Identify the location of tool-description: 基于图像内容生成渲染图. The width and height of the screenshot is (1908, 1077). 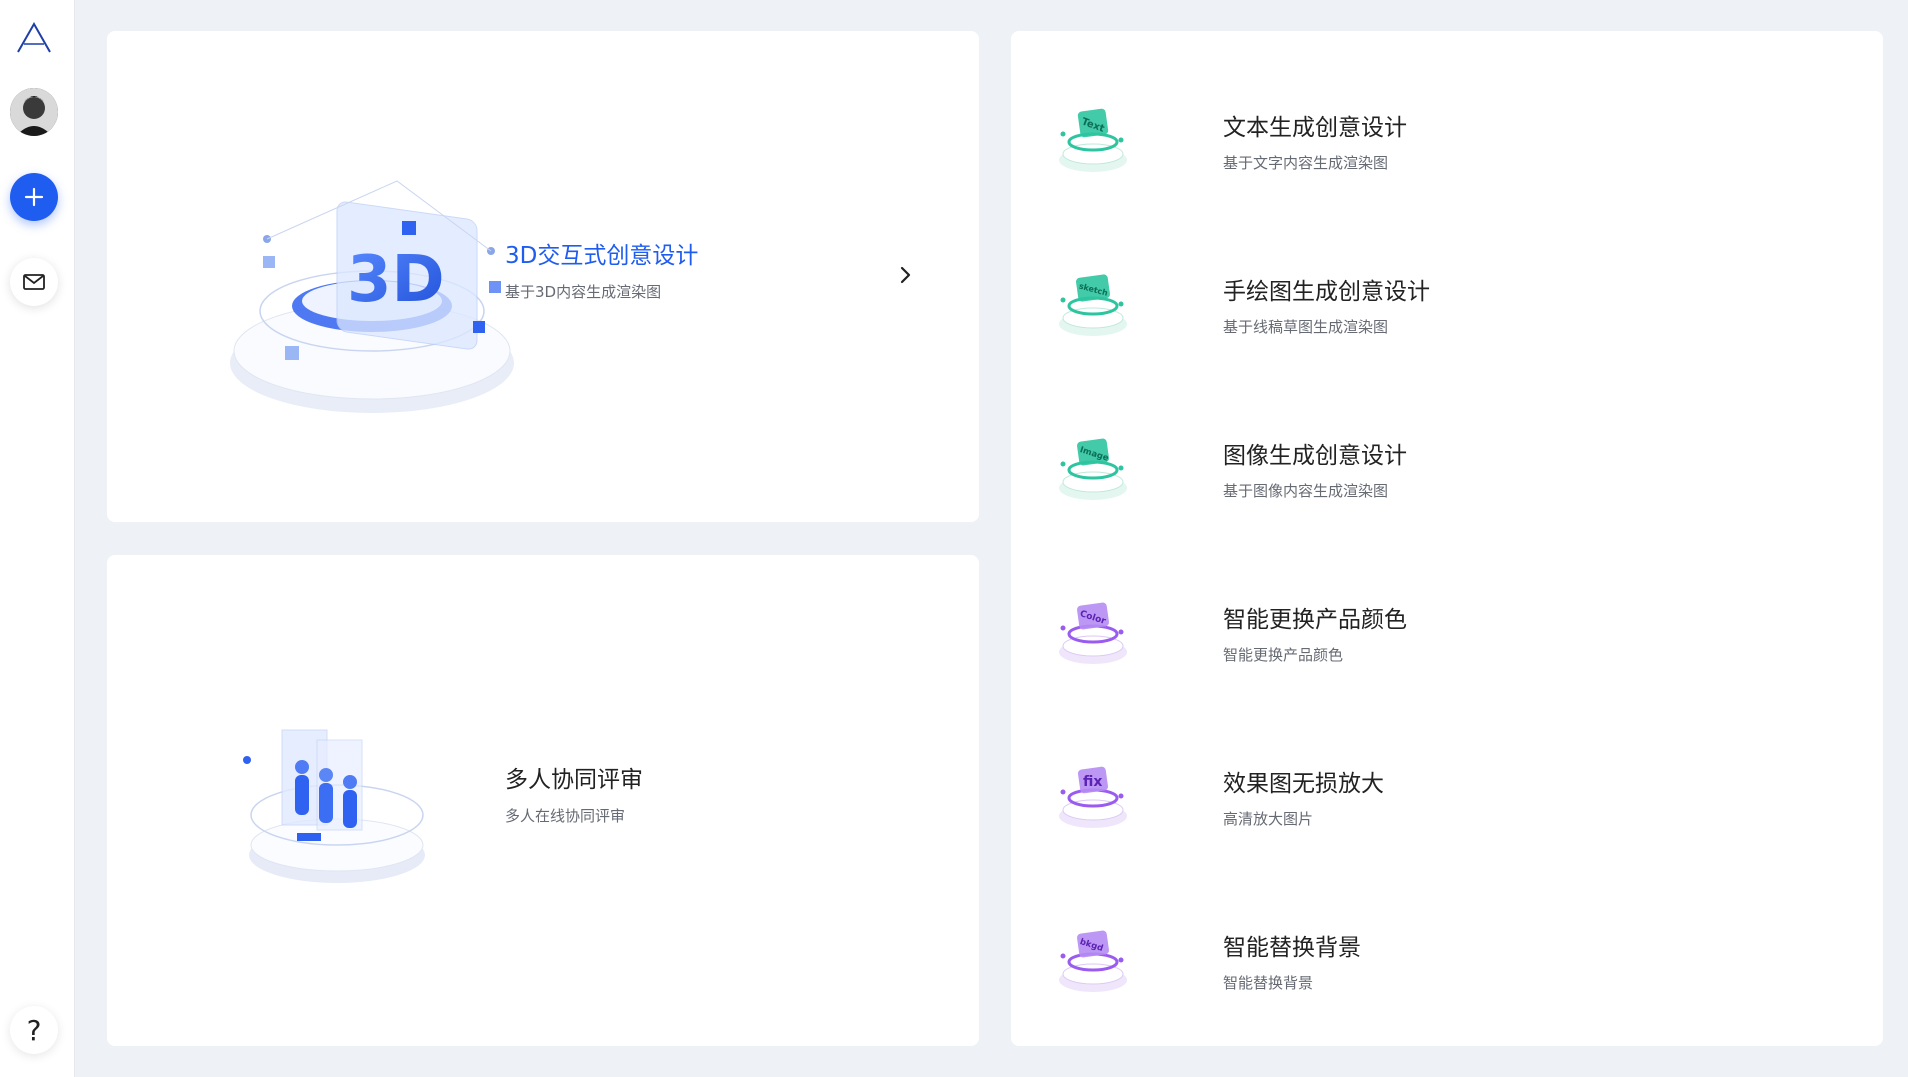
(1306, 491).